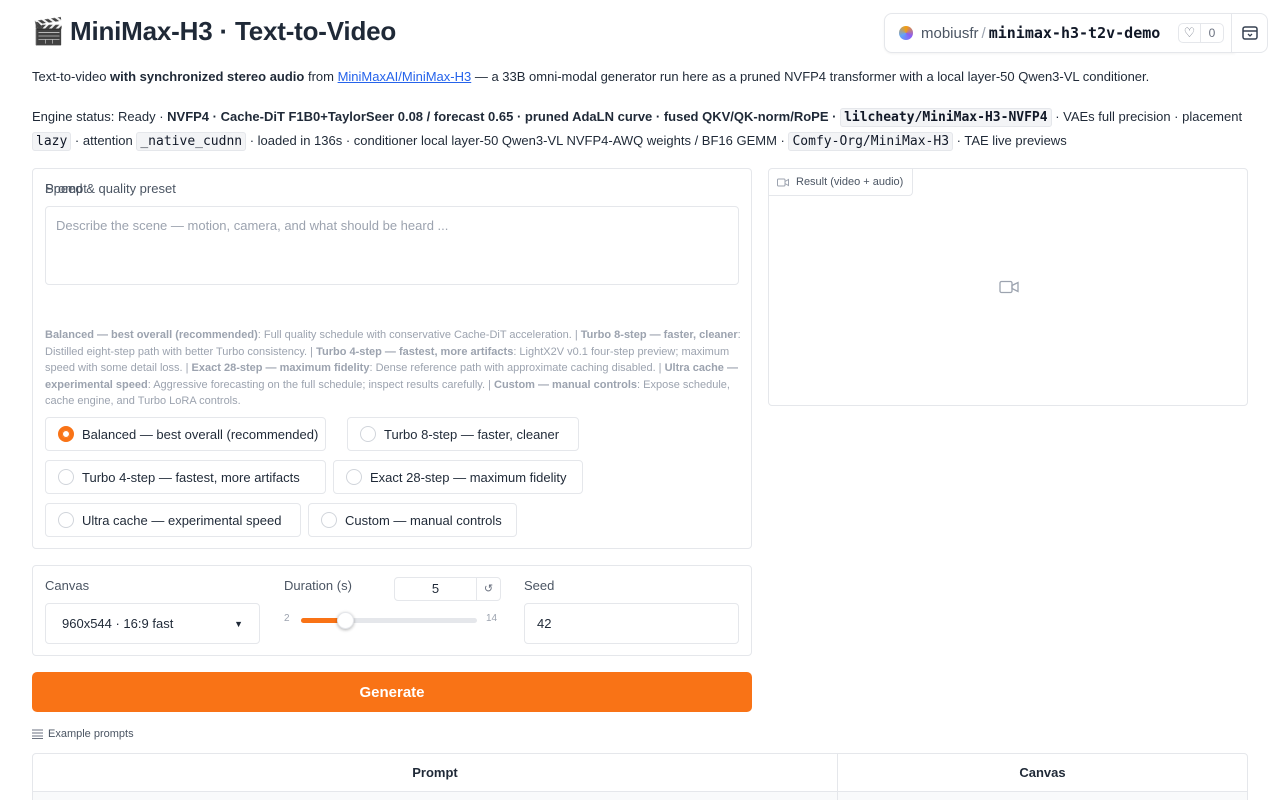 This screenshot has height=800, width=1280. What do you see at coordinates (118, 623) in the screenshot?
I see `canvas-value: 960x544 · 16:9 fast` at bounding box center [118, 623].